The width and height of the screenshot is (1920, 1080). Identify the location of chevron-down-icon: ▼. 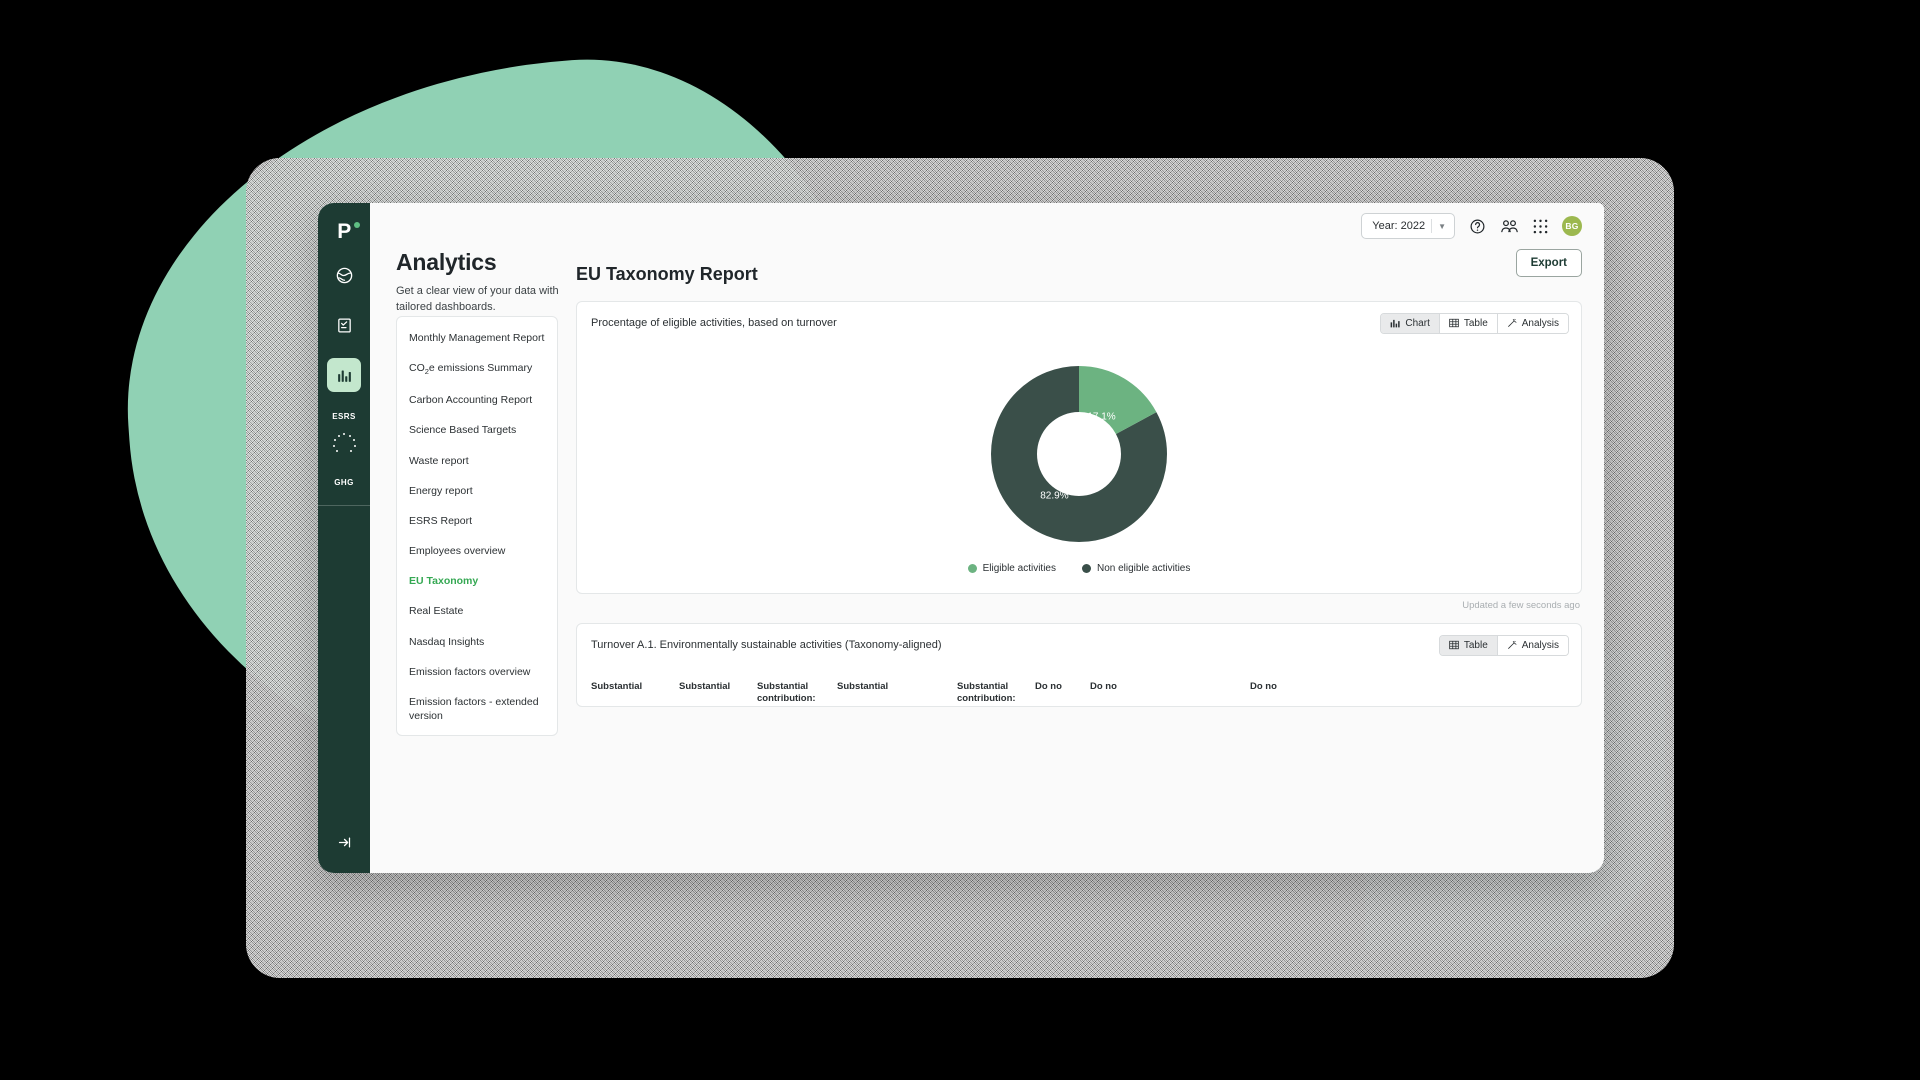
(1442, 226).